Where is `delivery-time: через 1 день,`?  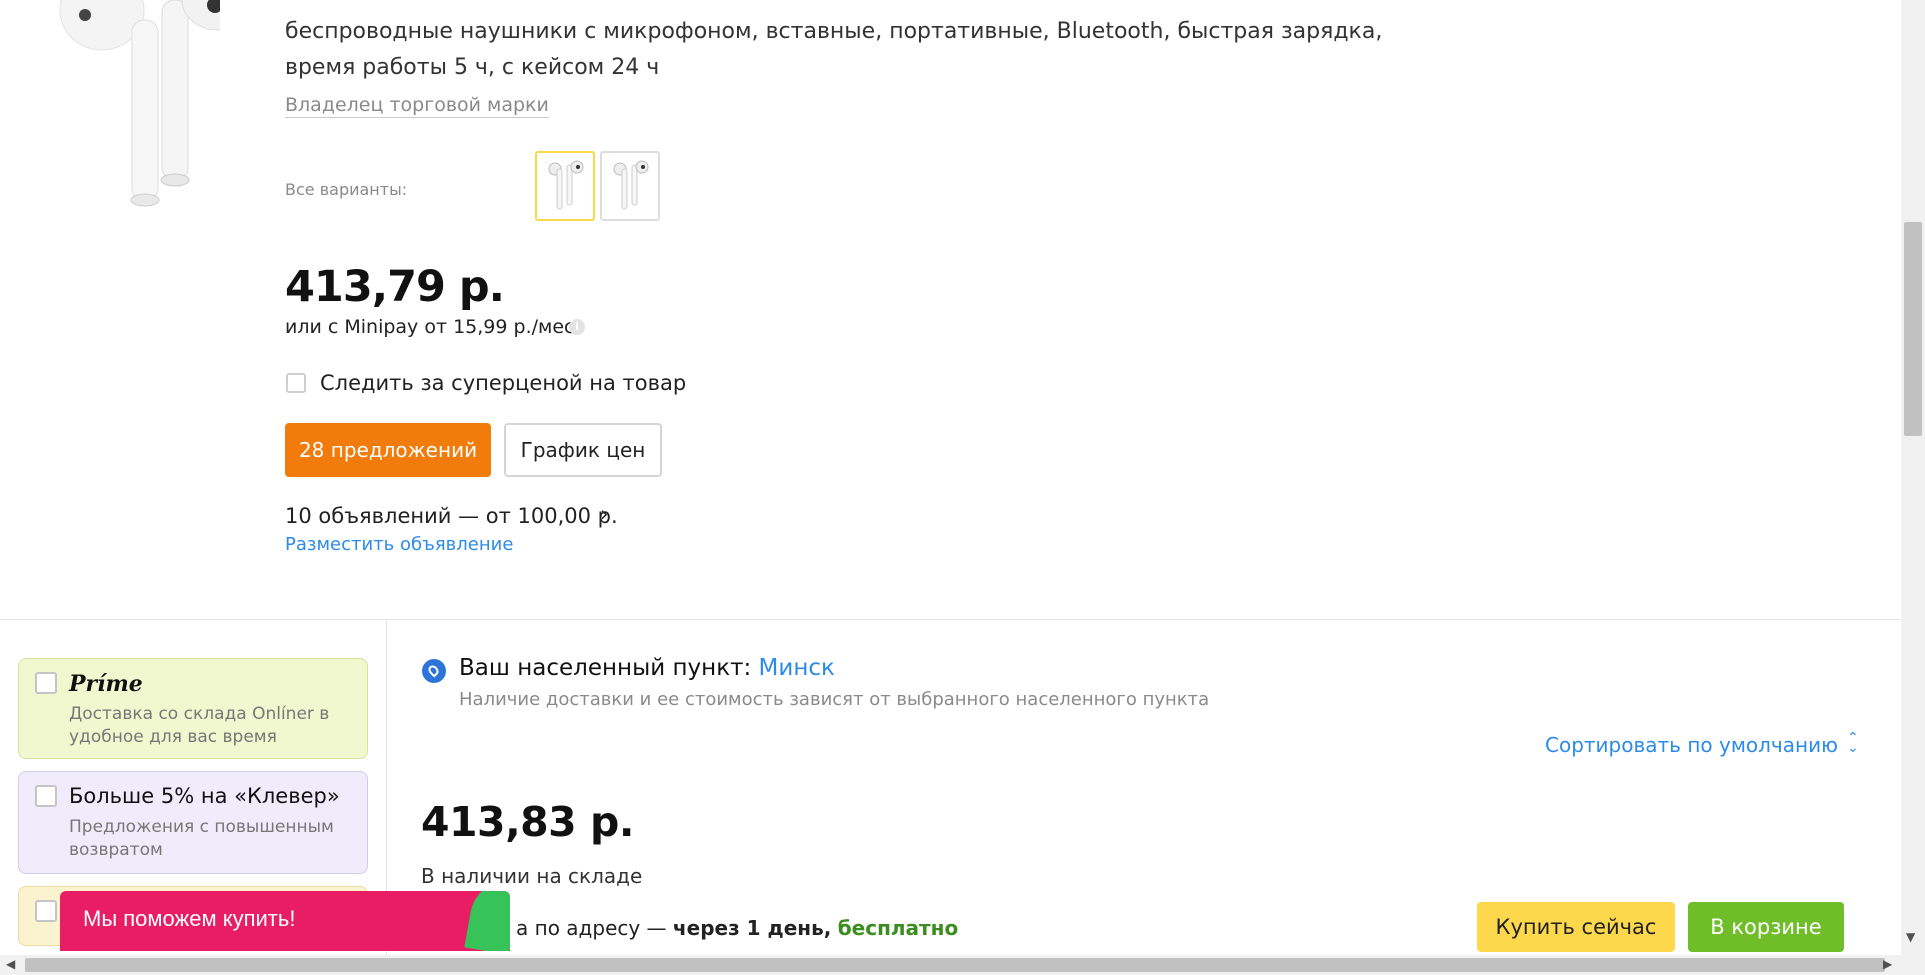
delivery-time: через 1 день, is located at coordinates (752, 928).